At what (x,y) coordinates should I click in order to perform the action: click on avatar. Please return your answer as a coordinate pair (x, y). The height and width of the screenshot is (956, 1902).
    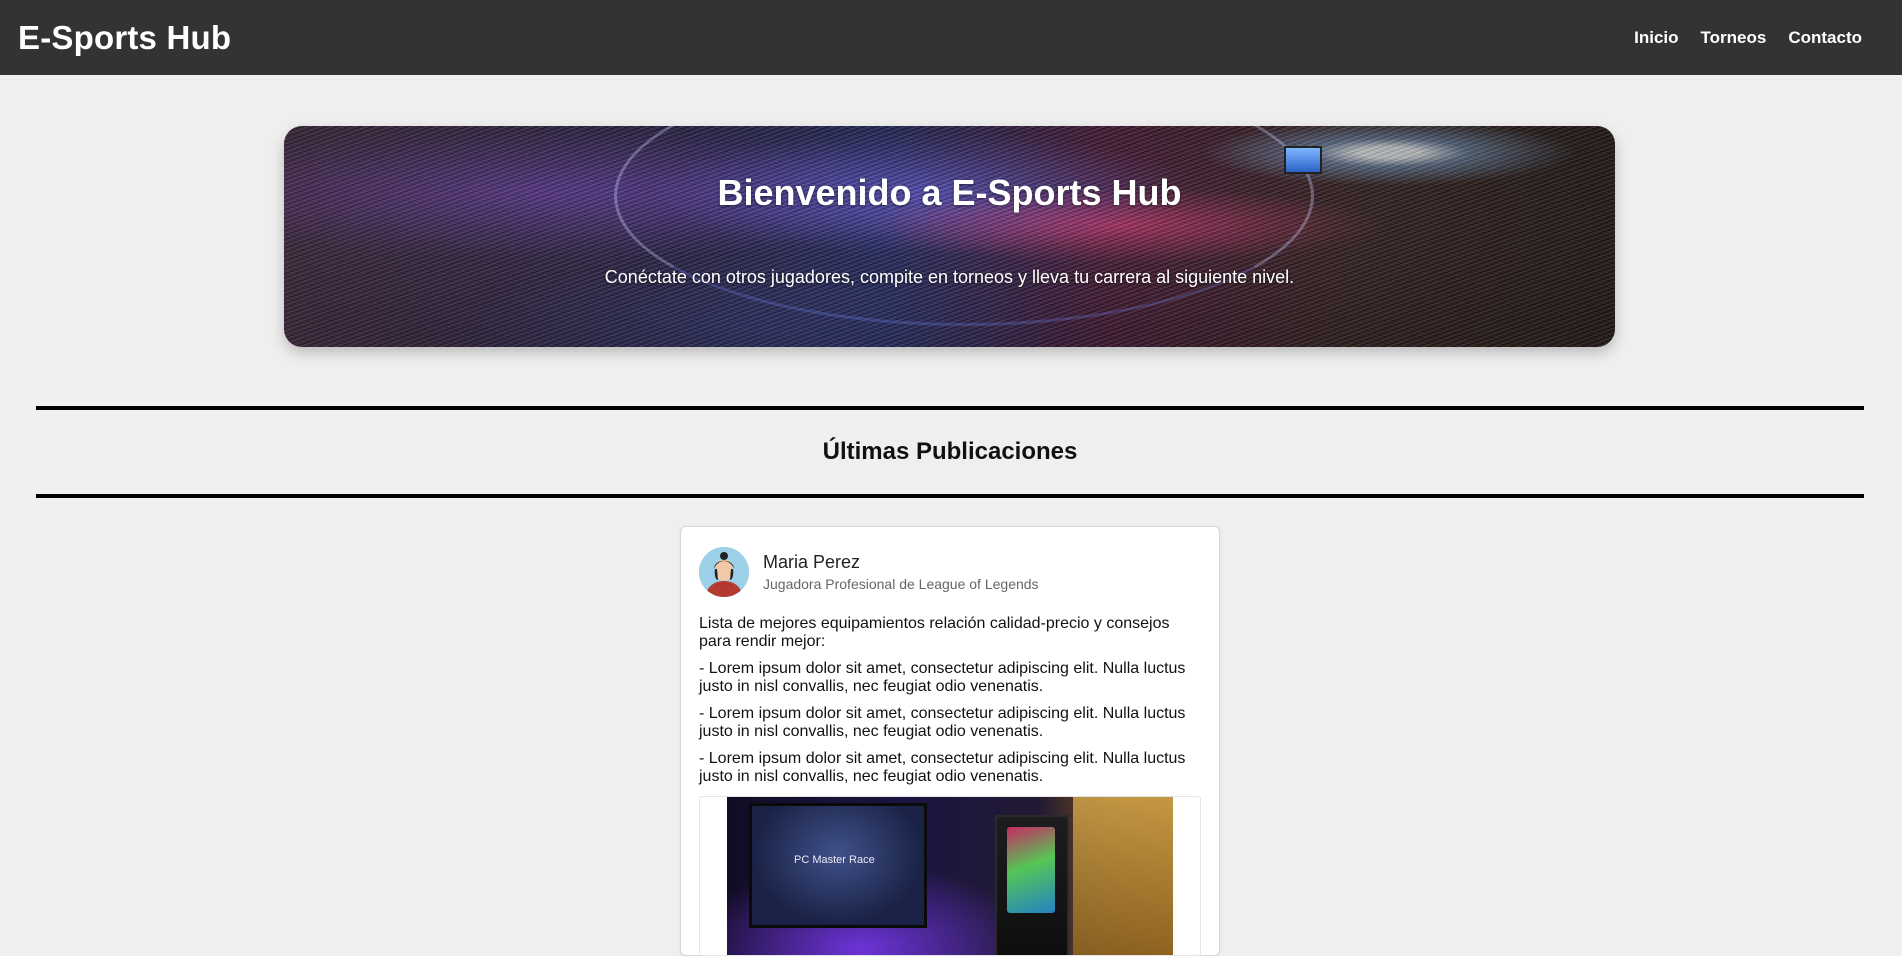
    Looking at the image, I should click on (724, 572).